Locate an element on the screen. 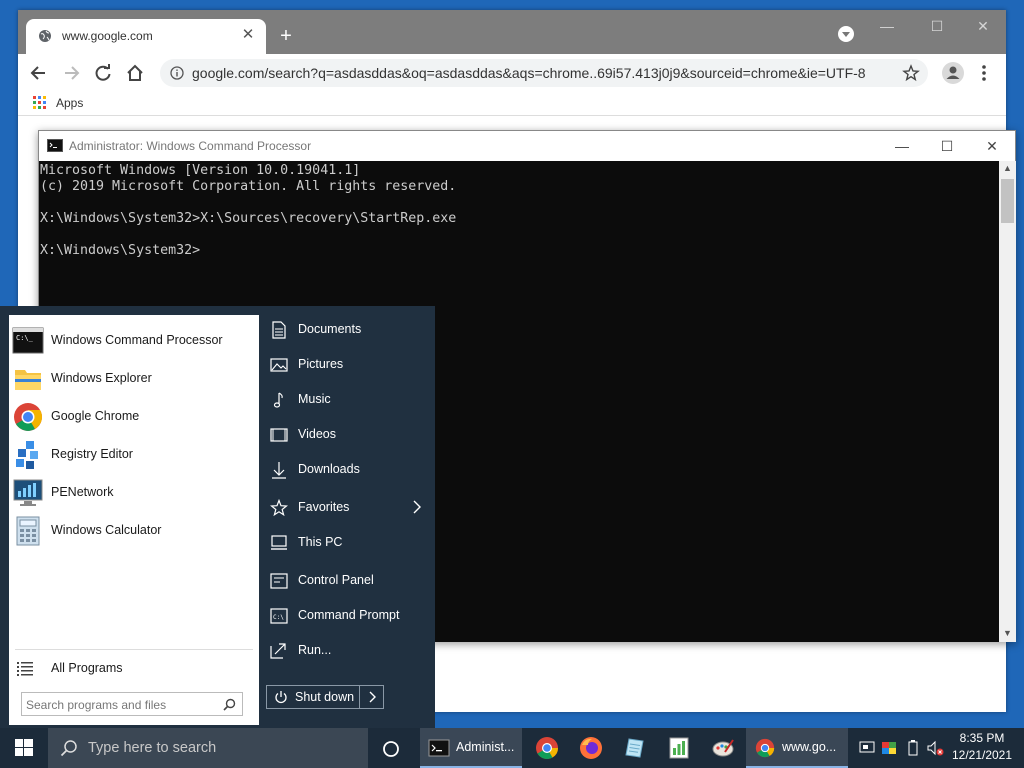  taskbar-search-placeholder: Type here to search is located at coordinates (152, 748).